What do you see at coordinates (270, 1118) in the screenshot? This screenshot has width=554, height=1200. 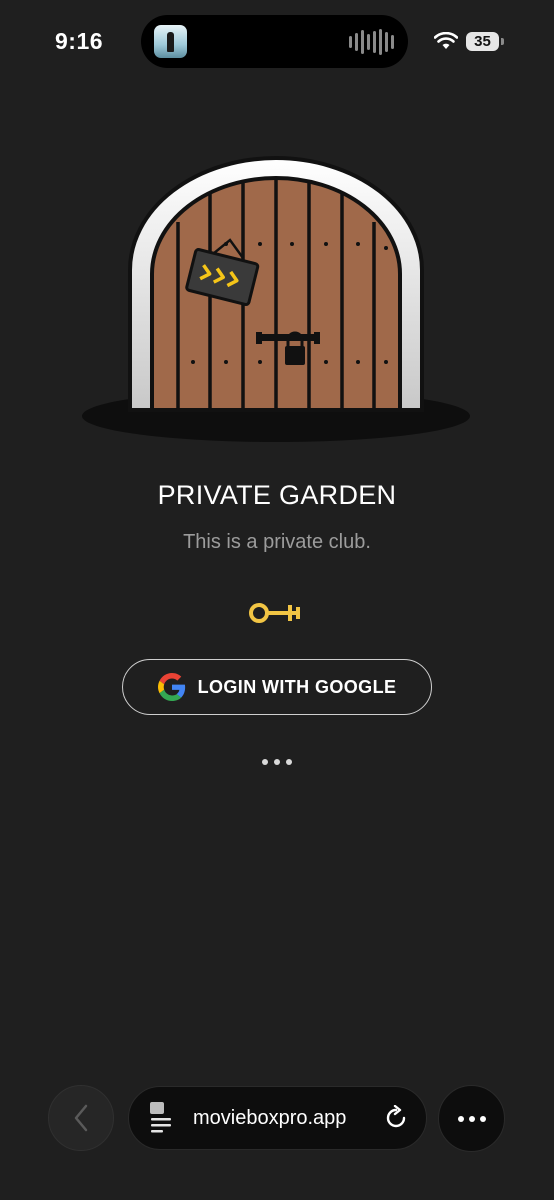 I see `url-text: movieboxpro.app` at bounding box center [270, 1118].